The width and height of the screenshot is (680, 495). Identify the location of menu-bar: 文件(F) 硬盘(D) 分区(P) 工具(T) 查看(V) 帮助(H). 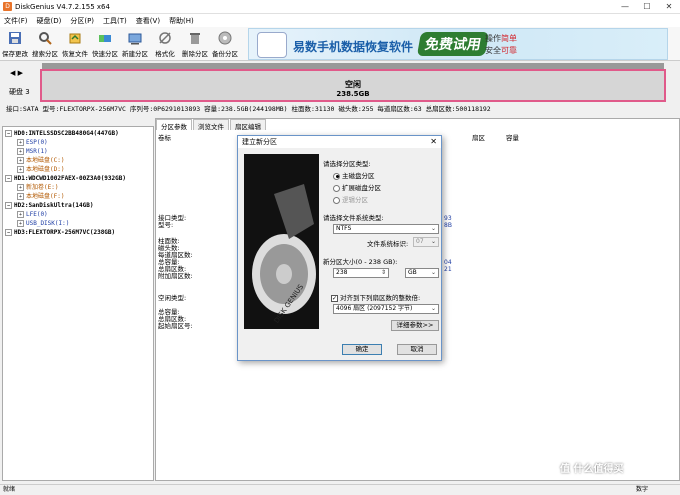
(340, 20).